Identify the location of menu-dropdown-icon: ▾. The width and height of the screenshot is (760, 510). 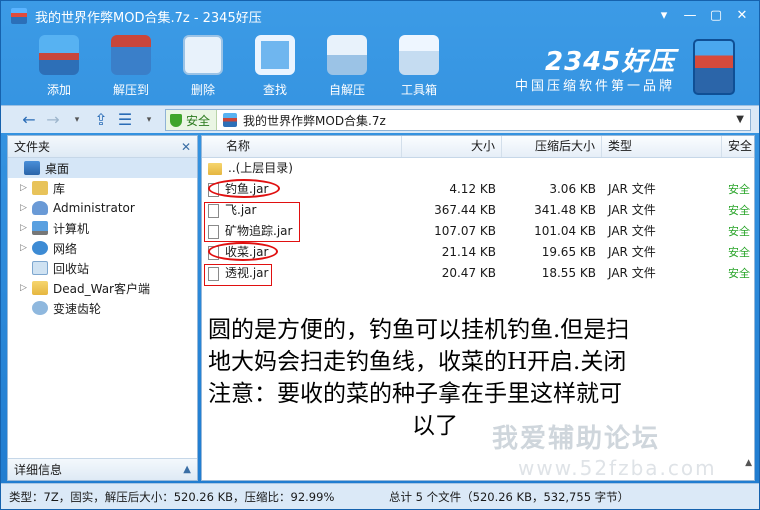
(664, 15).